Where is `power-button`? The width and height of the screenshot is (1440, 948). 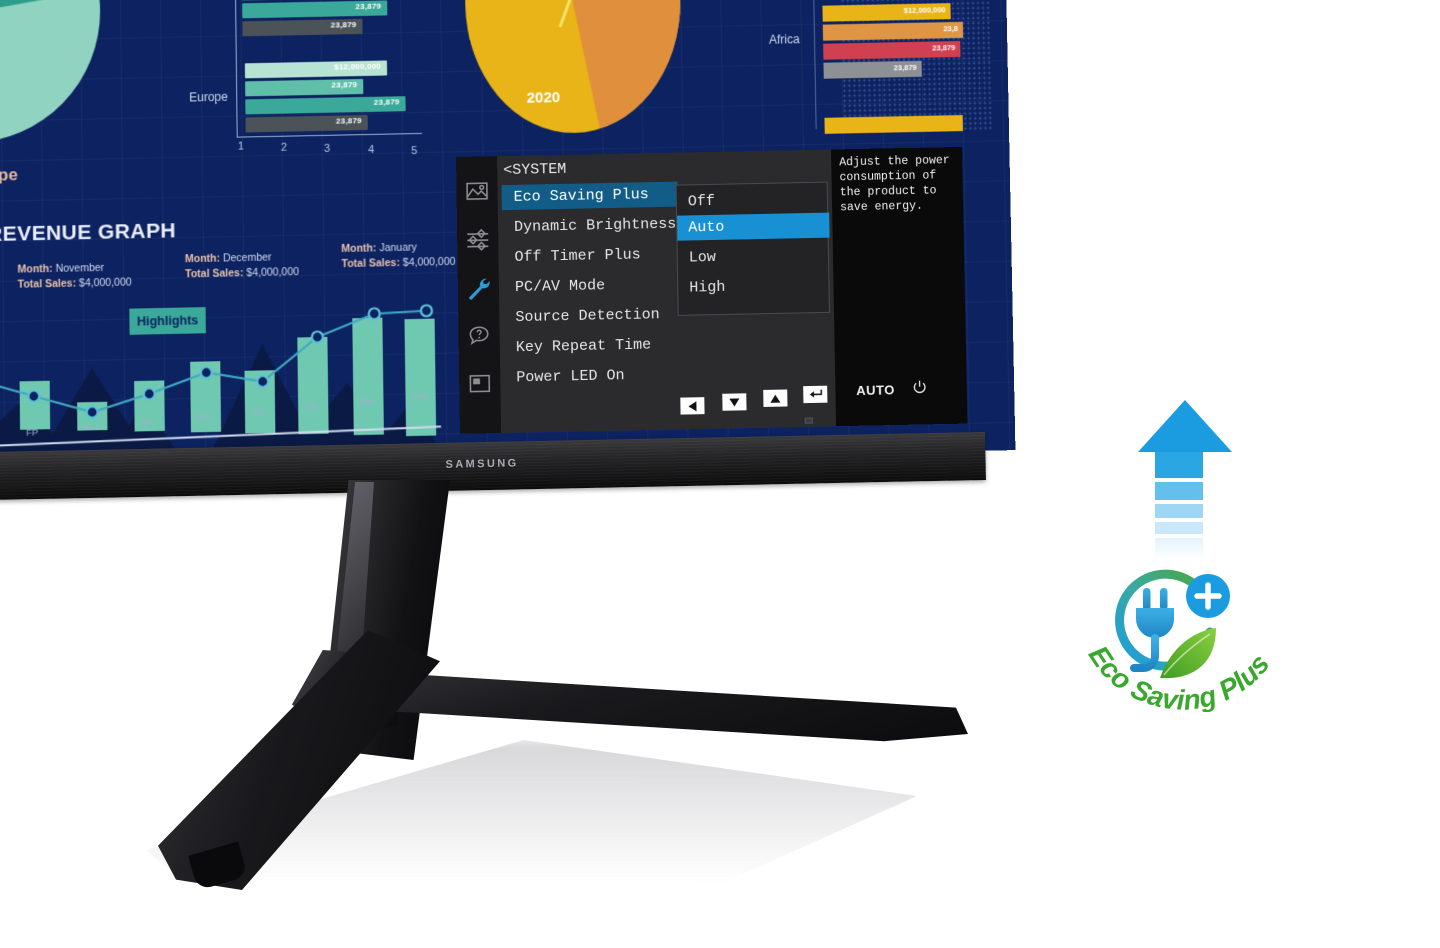 power-button is located at coordinates (919, 387).